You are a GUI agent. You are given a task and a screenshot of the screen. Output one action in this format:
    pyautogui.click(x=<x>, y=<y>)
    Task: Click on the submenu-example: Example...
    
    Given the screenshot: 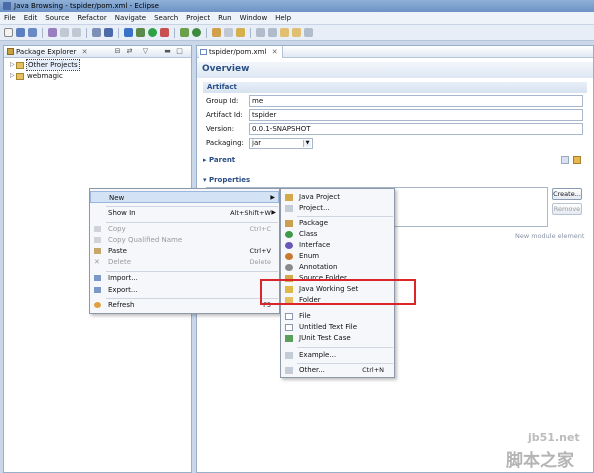 What is the action you would take?
    pyautogui.click(x=337, y=355)
    